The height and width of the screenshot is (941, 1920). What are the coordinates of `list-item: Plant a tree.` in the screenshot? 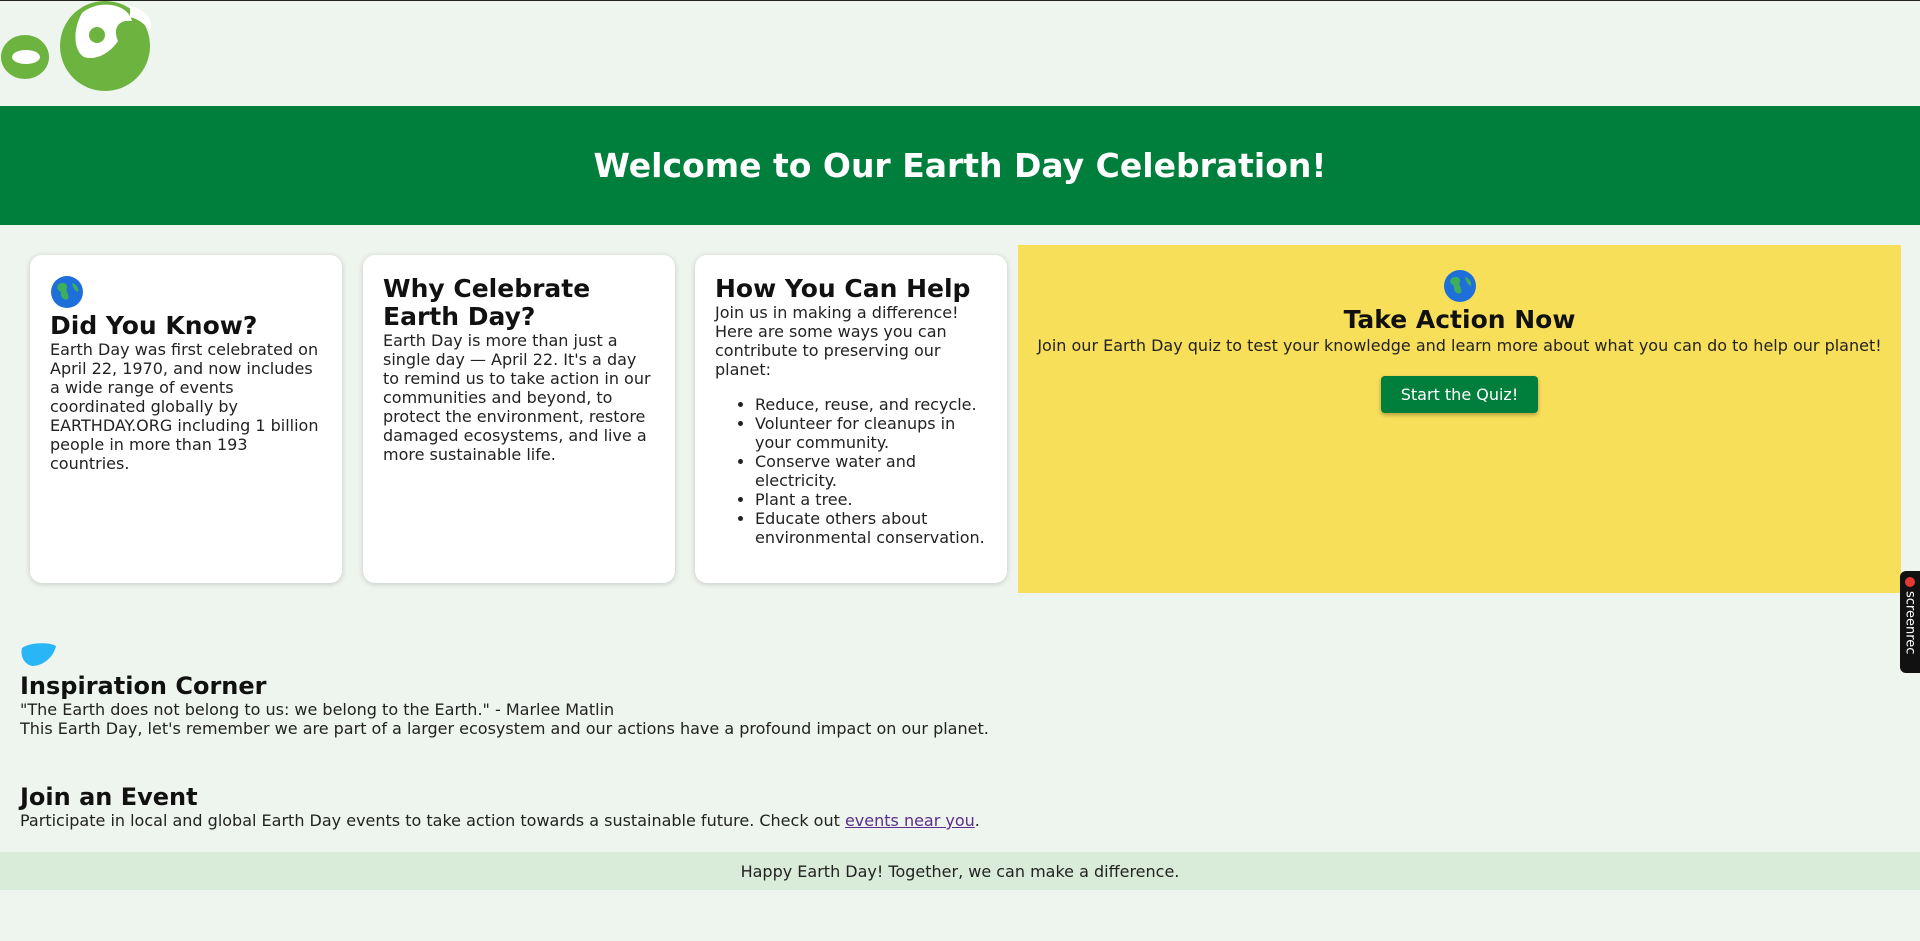 It's located at (871, 499).